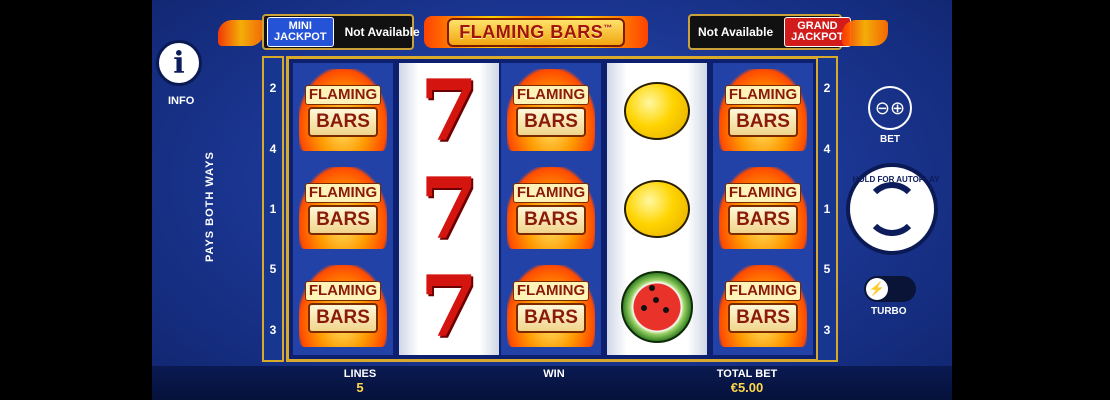  What do you see at coordinates (890, 289) in the screenshot?
I see `turbo-toggle: ⚡` at bounding box center [890, 289].